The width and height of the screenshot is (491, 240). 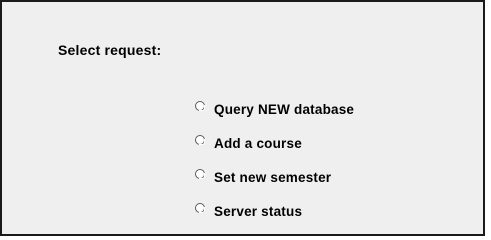 What do you see at coordinates (200, 173) in the screenshot?
I see `radio-button-set-new-semester` at bounding box center [200, 173].